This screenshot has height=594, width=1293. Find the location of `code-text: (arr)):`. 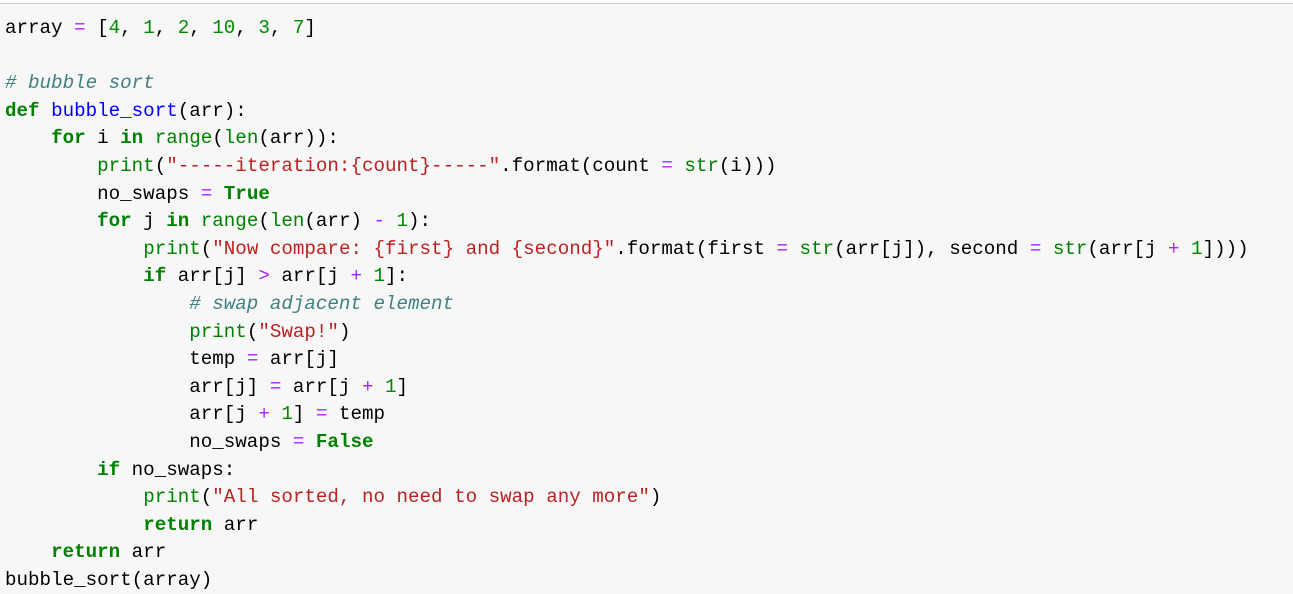

code-text: (arr)): is located at coordinates (298, 138).